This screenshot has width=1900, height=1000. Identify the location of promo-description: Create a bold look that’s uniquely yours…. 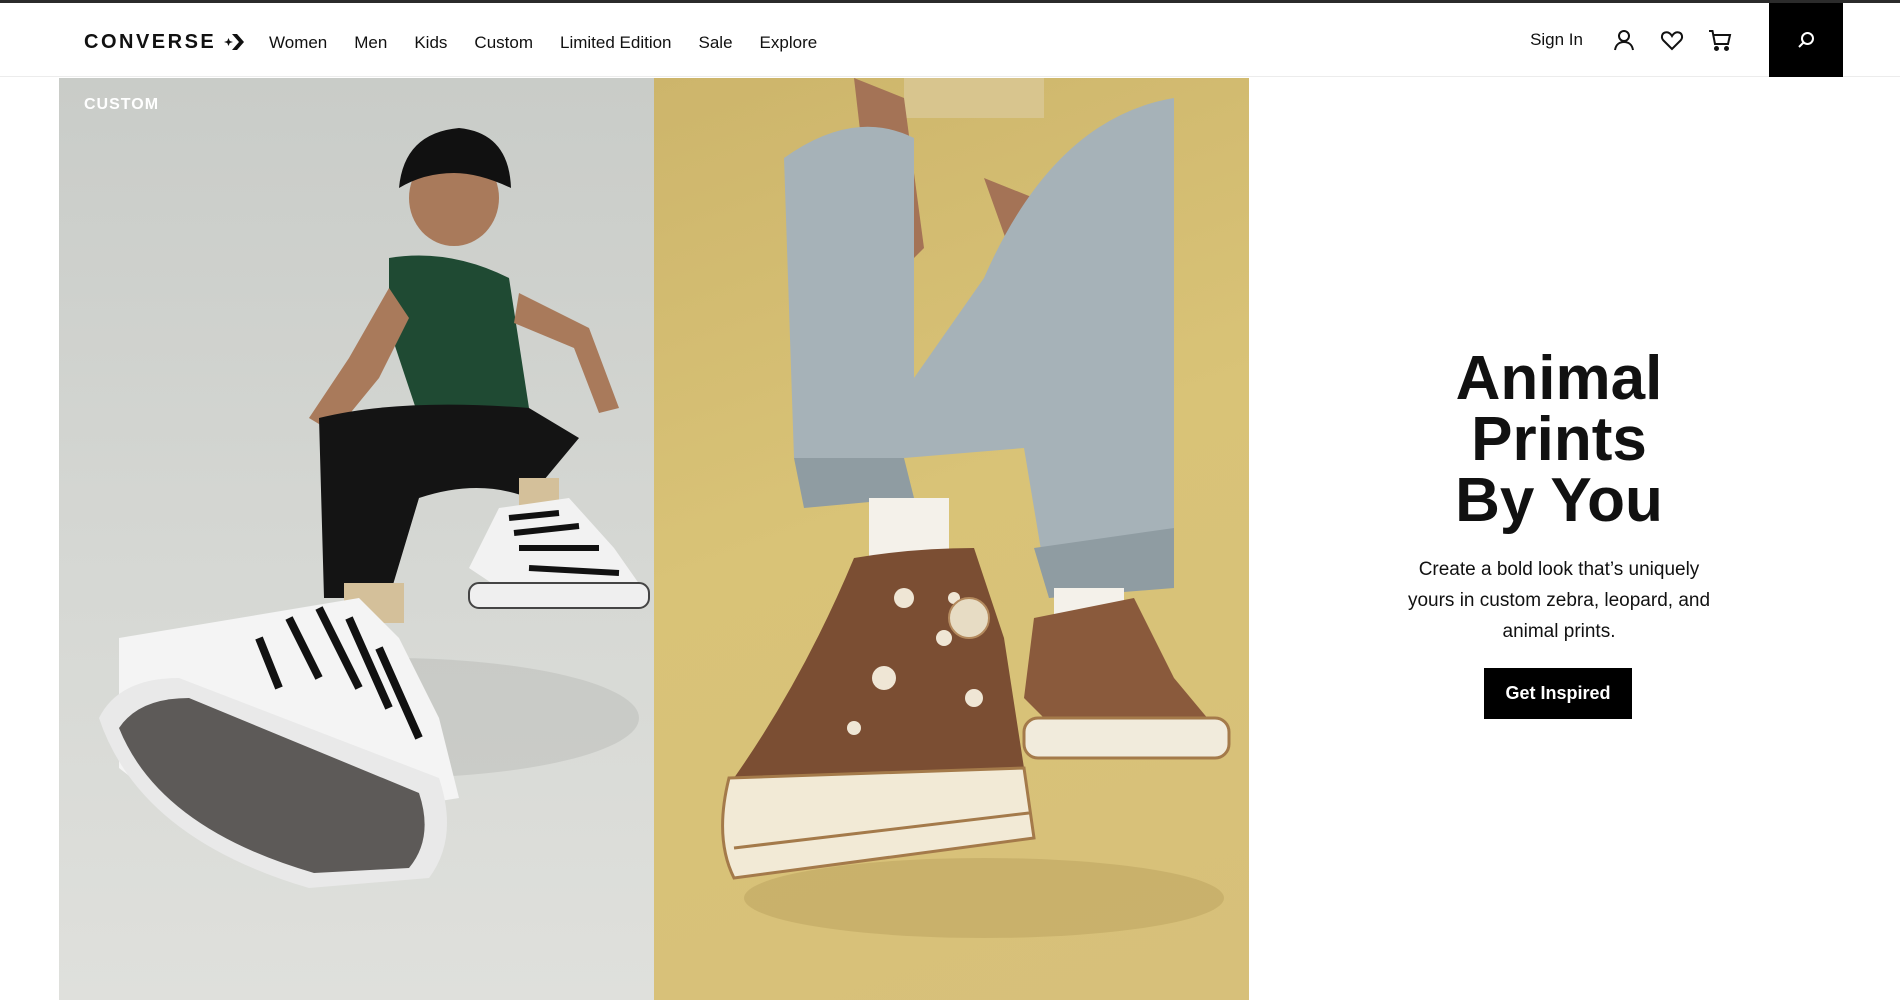
(1559, 600).